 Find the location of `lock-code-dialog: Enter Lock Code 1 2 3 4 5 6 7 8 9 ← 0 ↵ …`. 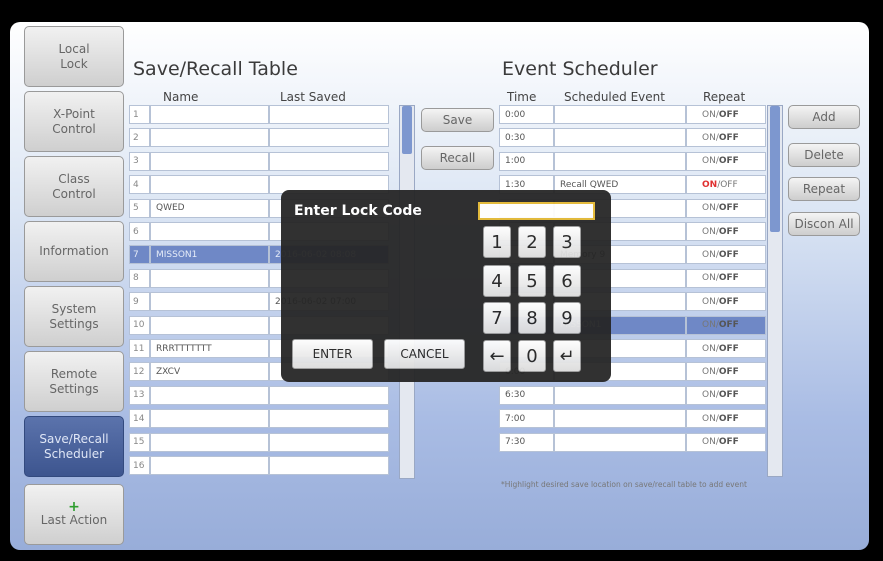

lock-code-dialog: Enter Lock Code 1 2 3 4 5 6 7 8 9 ← 0 ↵ … is located at coordinates (446, 286).